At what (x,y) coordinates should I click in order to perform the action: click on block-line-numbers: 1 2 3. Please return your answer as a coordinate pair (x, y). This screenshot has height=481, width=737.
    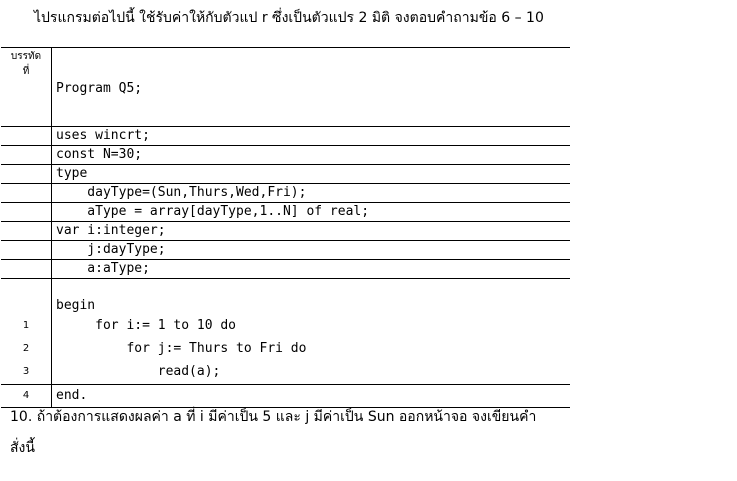
    Looking at the image, I should click on (26, 331).